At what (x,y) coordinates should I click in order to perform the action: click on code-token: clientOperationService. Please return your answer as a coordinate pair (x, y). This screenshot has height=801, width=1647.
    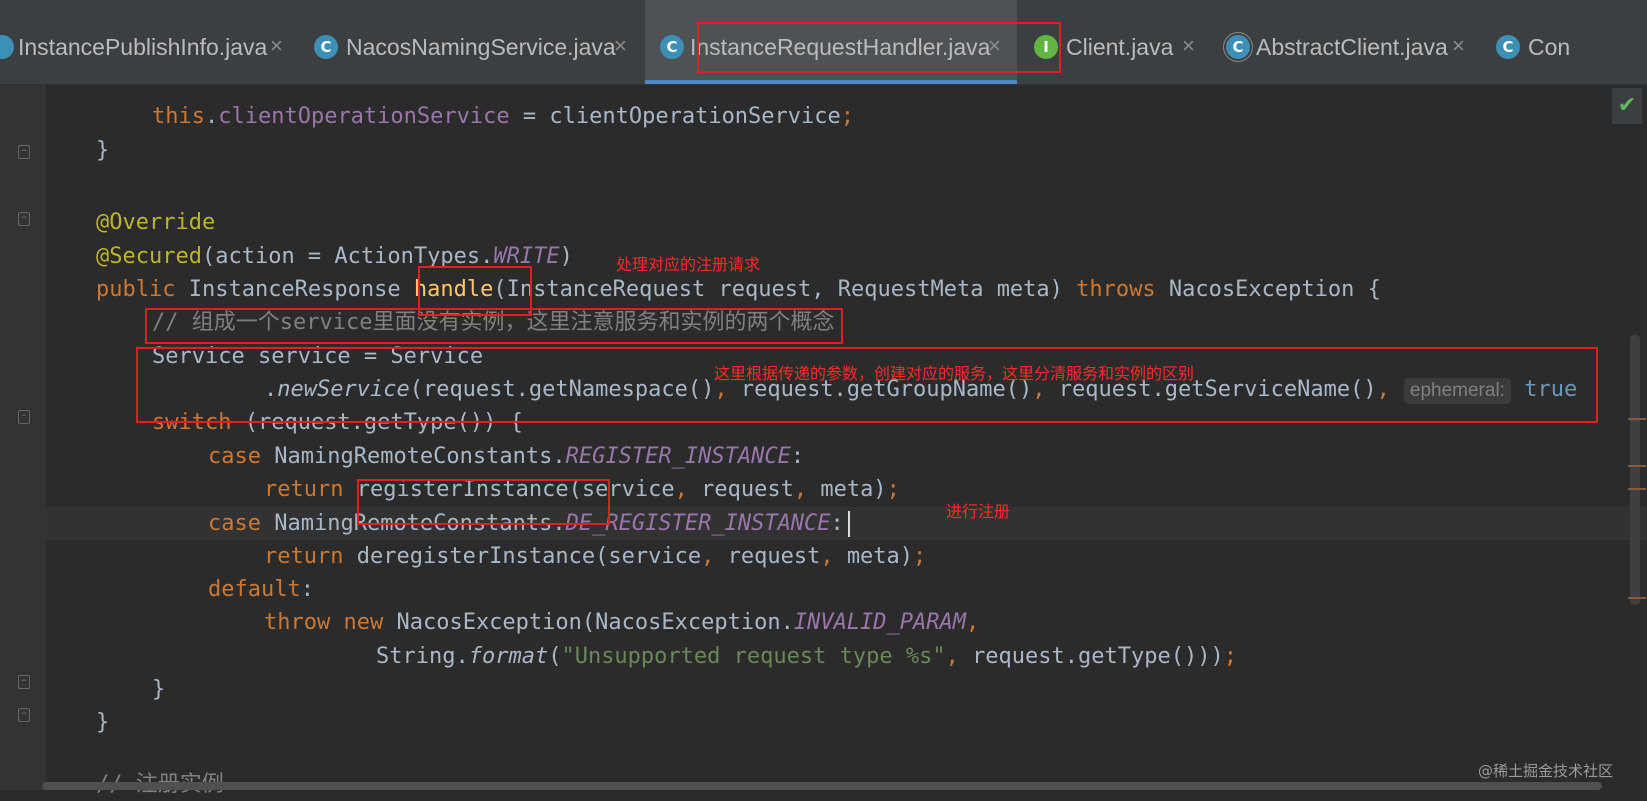
    Looking at the image, I should click on (364, 116).